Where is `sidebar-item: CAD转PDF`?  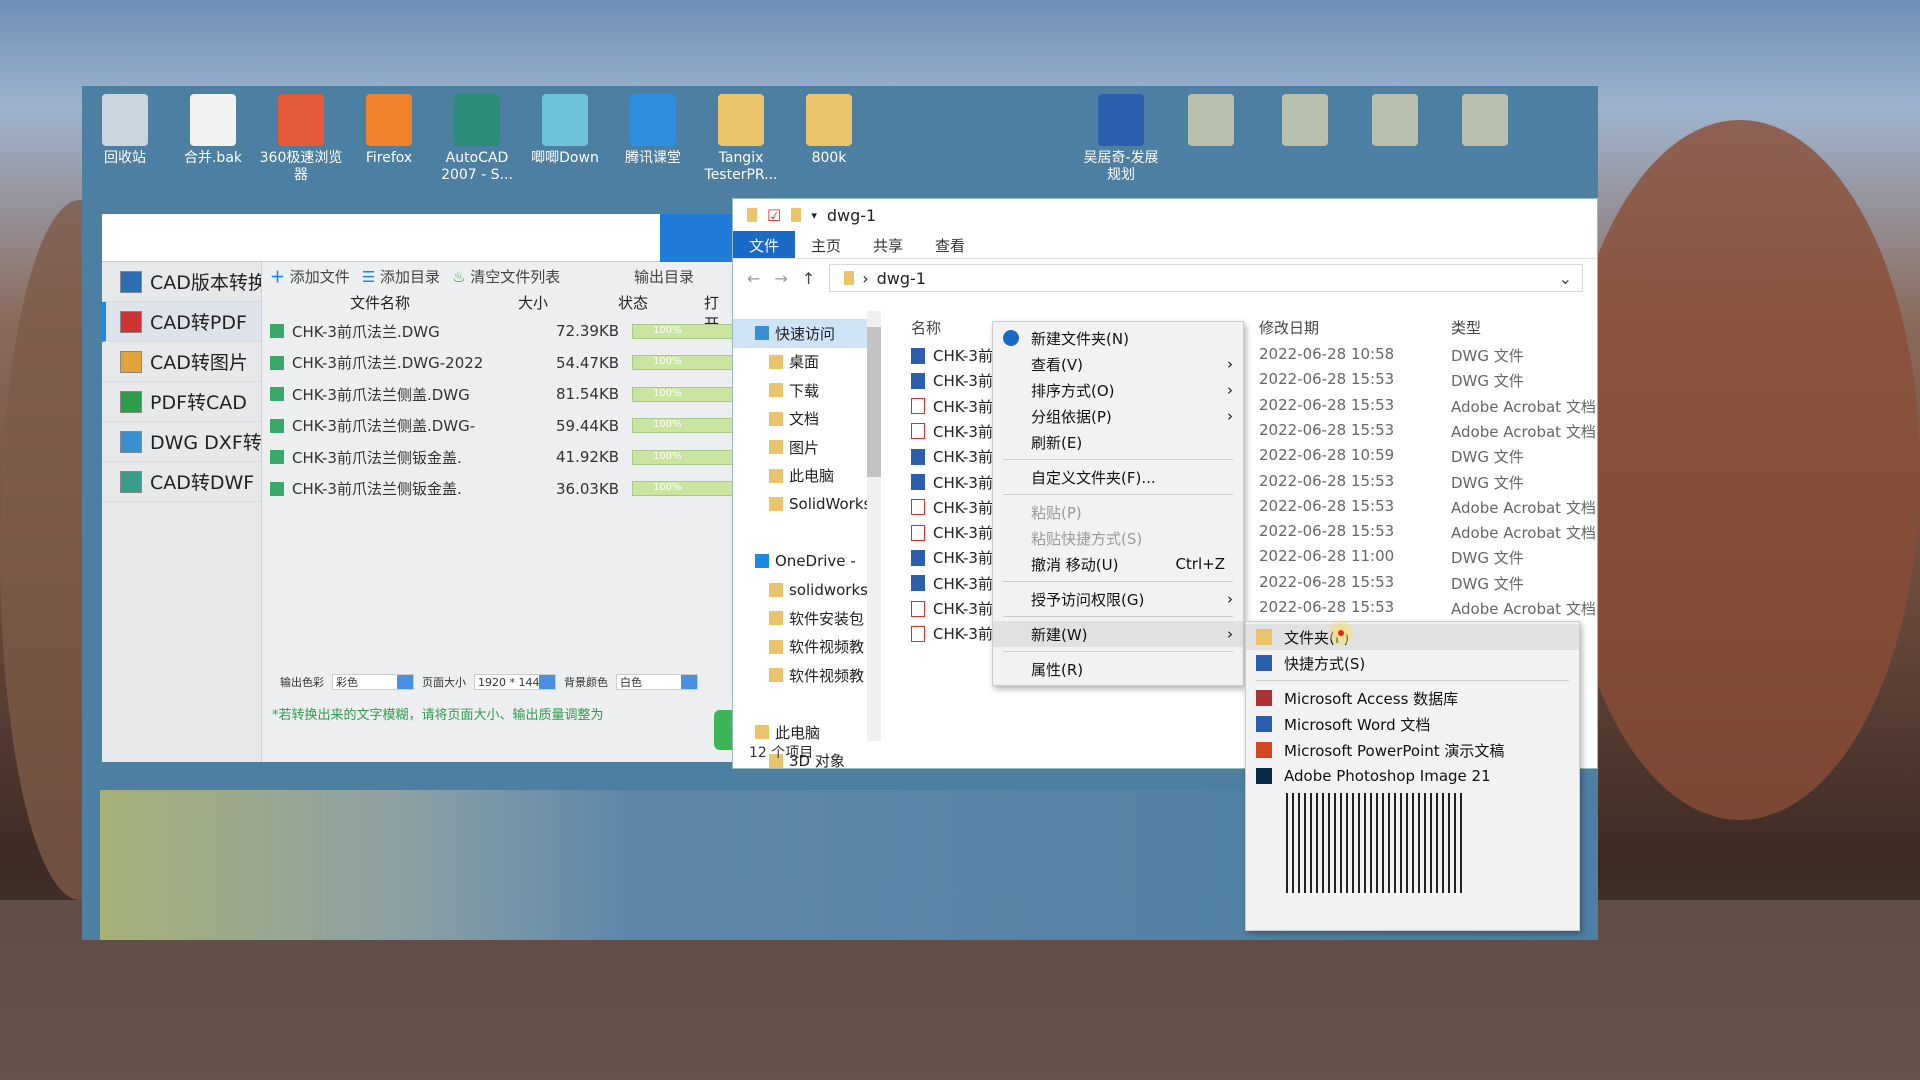
sidebar-item: CAD转PDF is located at coordinates (181, 322).